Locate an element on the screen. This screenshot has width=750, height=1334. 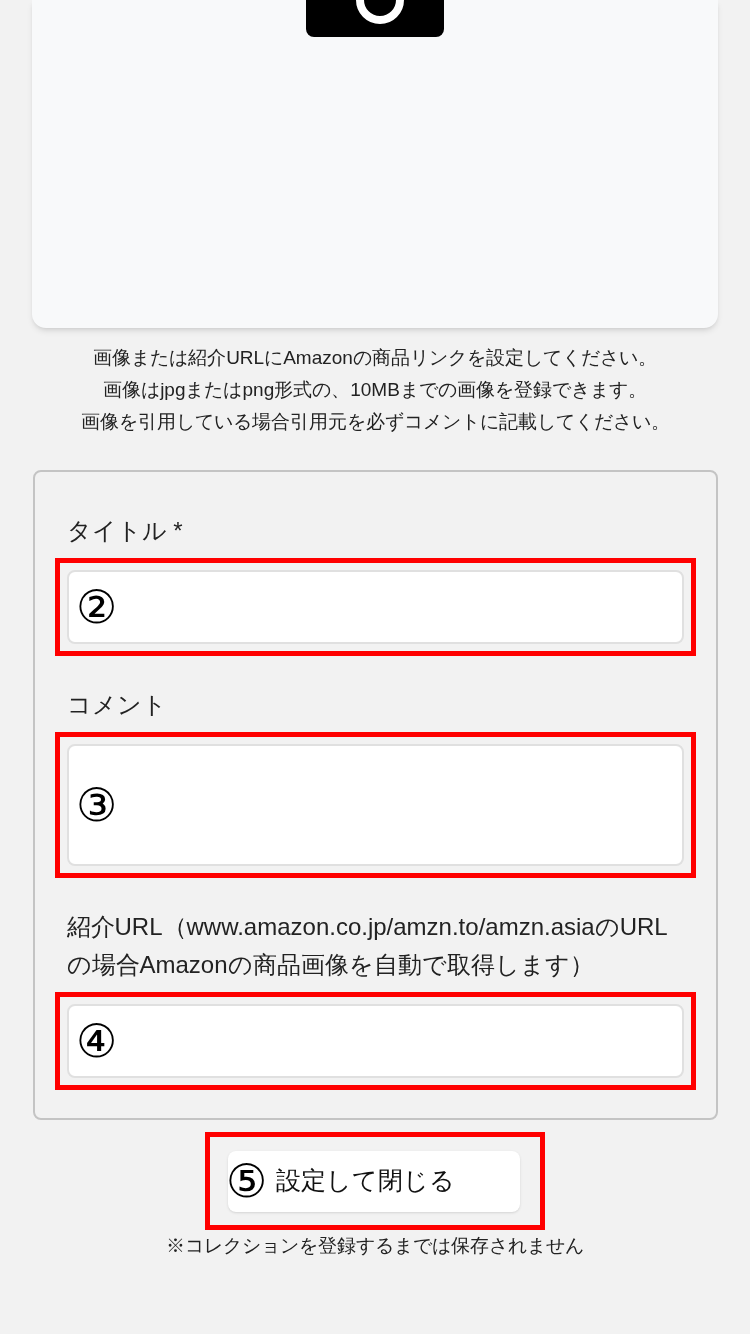
upload-note: 画像を引用している場合引用元を必ずコメントに記載してください。 is located at coordinates (375, 422).